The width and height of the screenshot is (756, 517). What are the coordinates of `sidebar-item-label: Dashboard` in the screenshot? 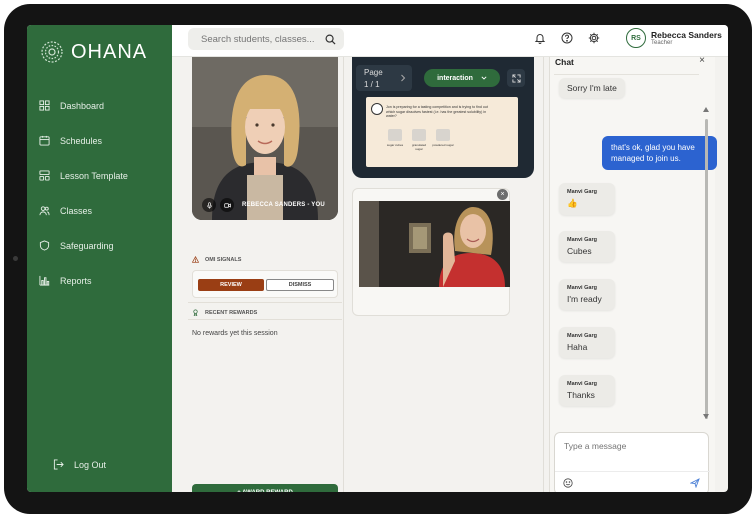 It's located at (82, 105).